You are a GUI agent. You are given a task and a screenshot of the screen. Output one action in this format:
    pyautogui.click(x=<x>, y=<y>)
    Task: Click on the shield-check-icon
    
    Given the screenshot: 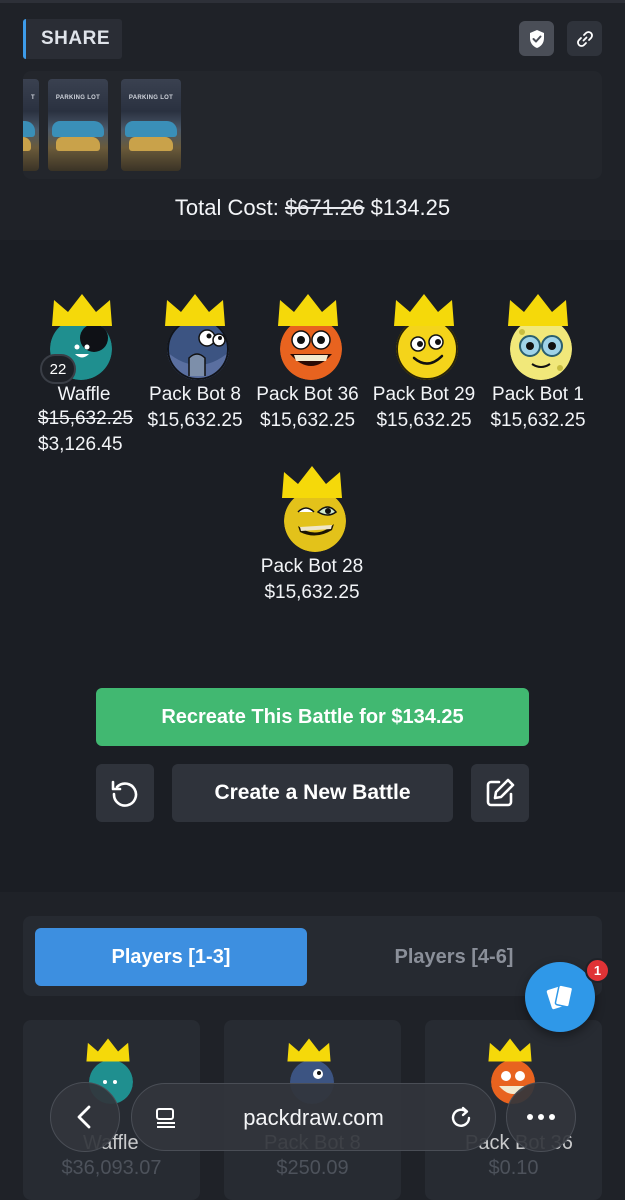 What is the action you would take?
    pyautogui.click(x=536, y=38)
    